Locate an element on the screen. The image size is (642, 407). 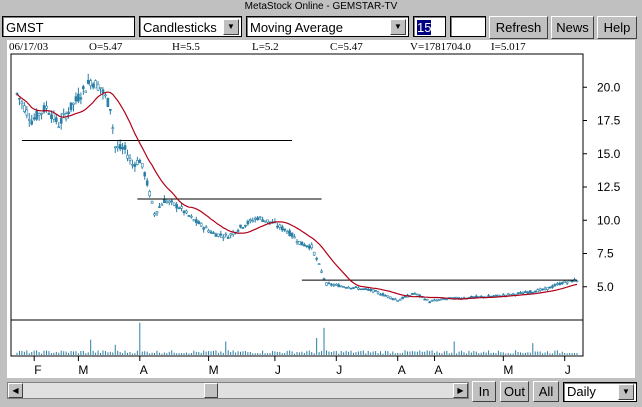
zoom-in-button: In is located at coordinates (484, 391).